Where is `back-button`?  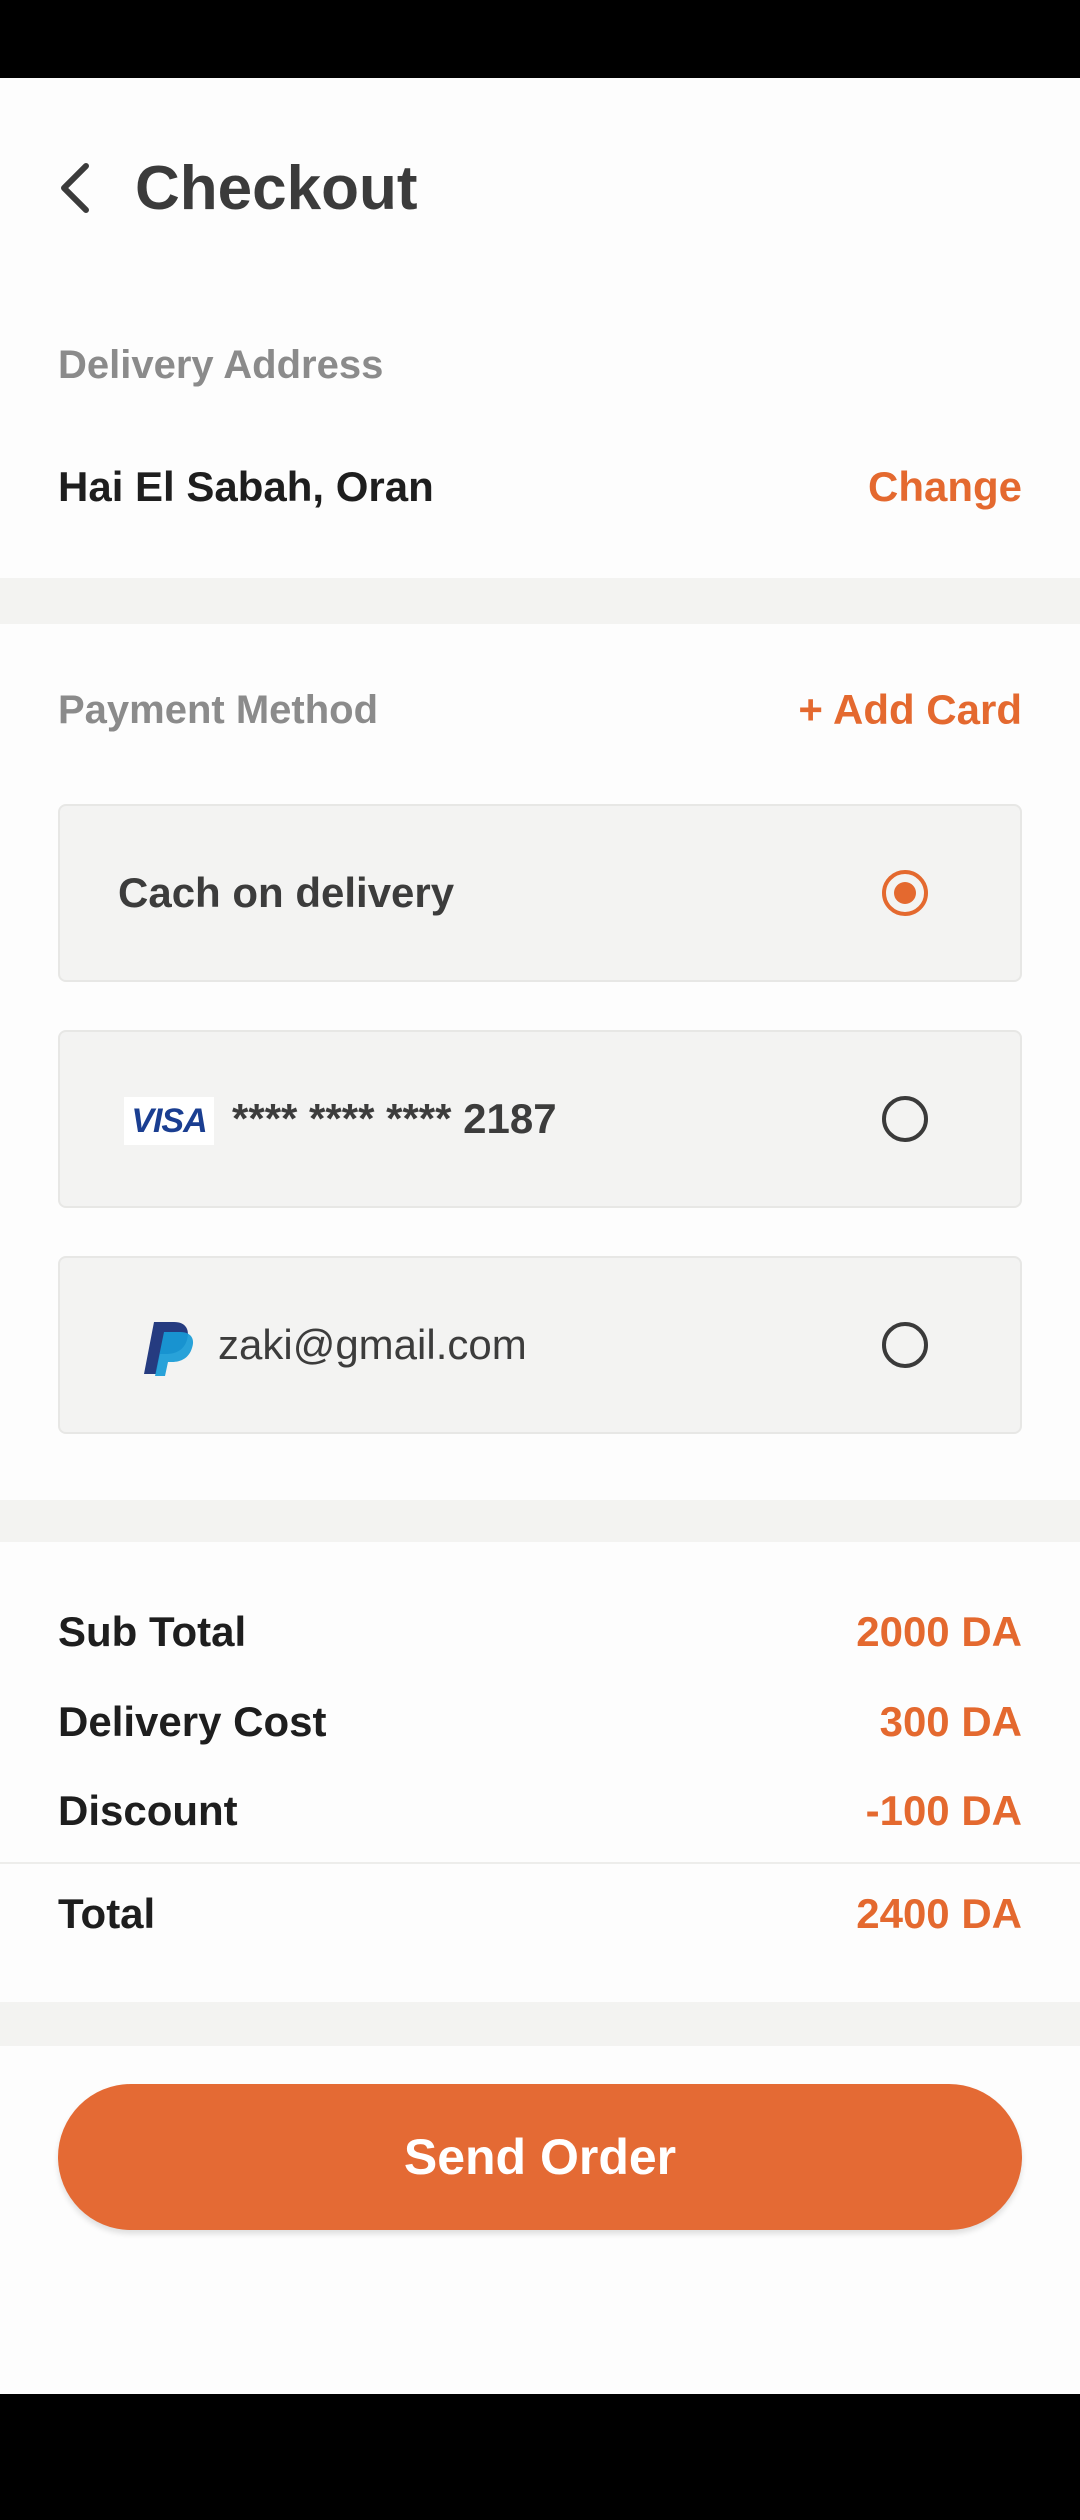 back-button is located at coordinates (76, 188).